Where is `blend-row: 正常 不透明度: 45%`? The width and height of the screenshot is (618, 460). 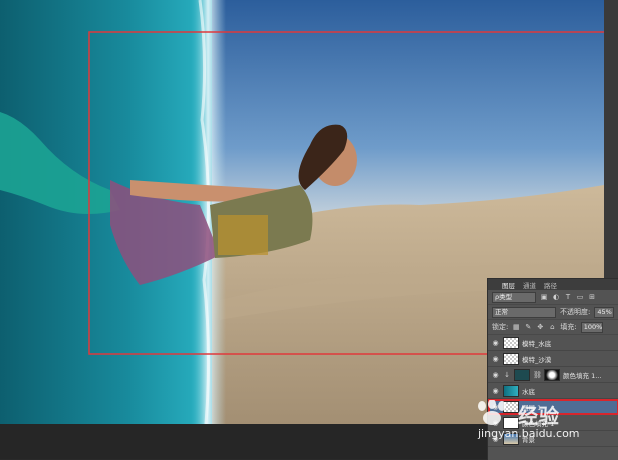
blend-row: 正常 不透明度: 45% is located at coordinates (553, 312).